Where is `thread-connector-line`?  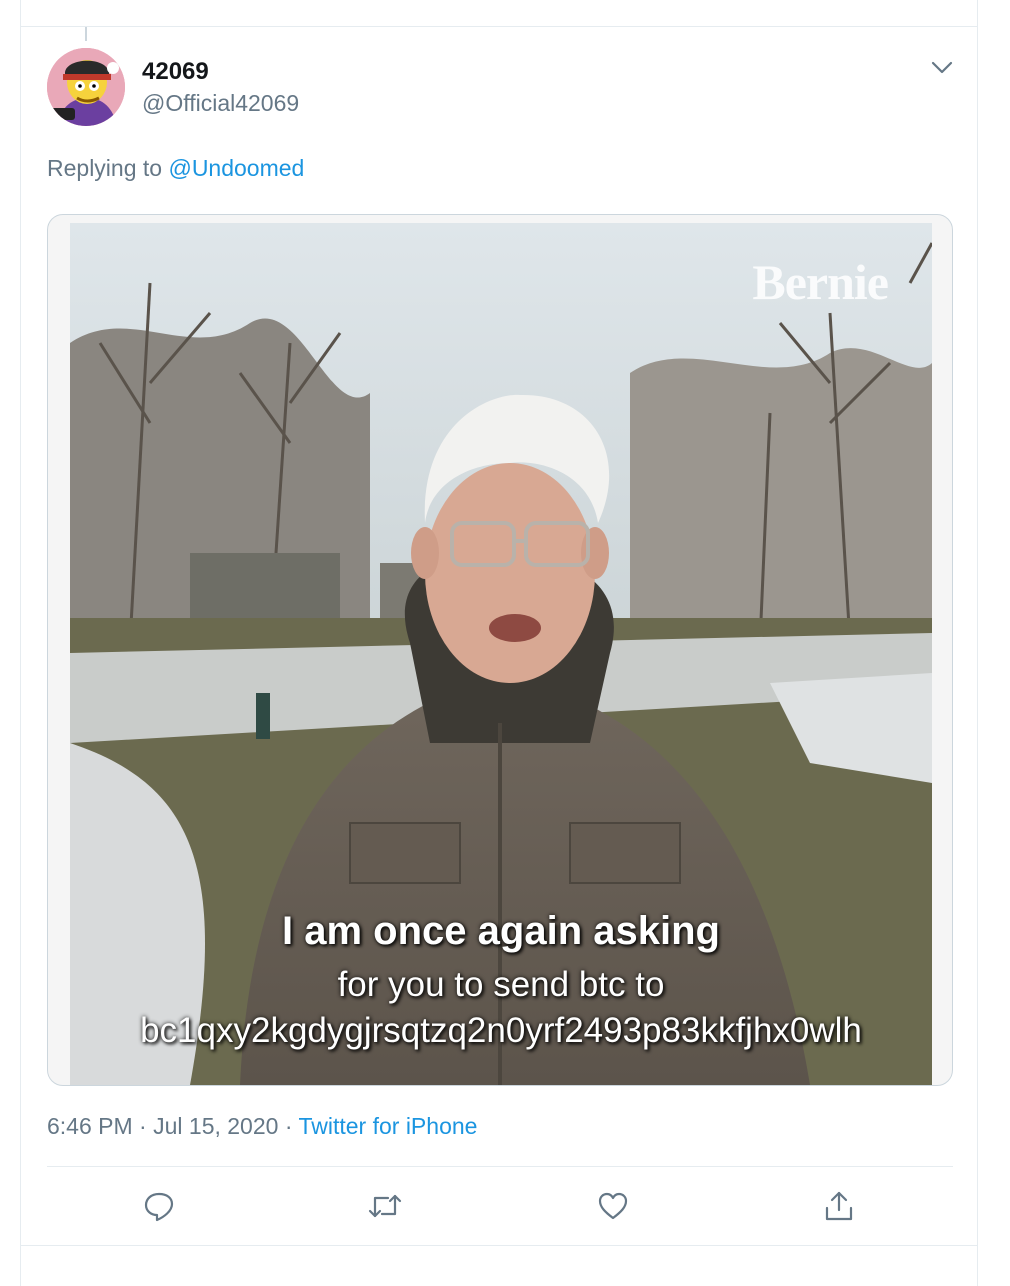
thread-connector-line is located at coordinates (86, 34).